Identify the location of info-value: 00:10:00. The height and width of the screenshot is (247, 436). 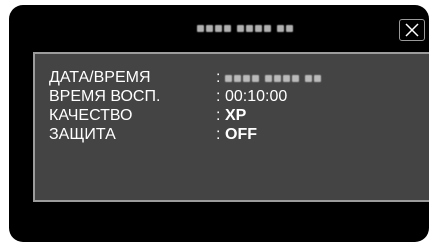
(256, 96).